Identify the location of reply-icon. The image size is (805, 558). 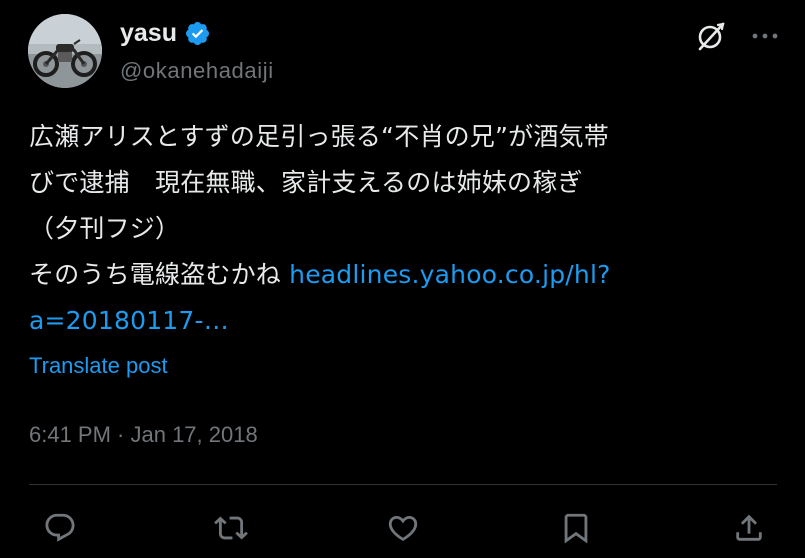
(60, 527).